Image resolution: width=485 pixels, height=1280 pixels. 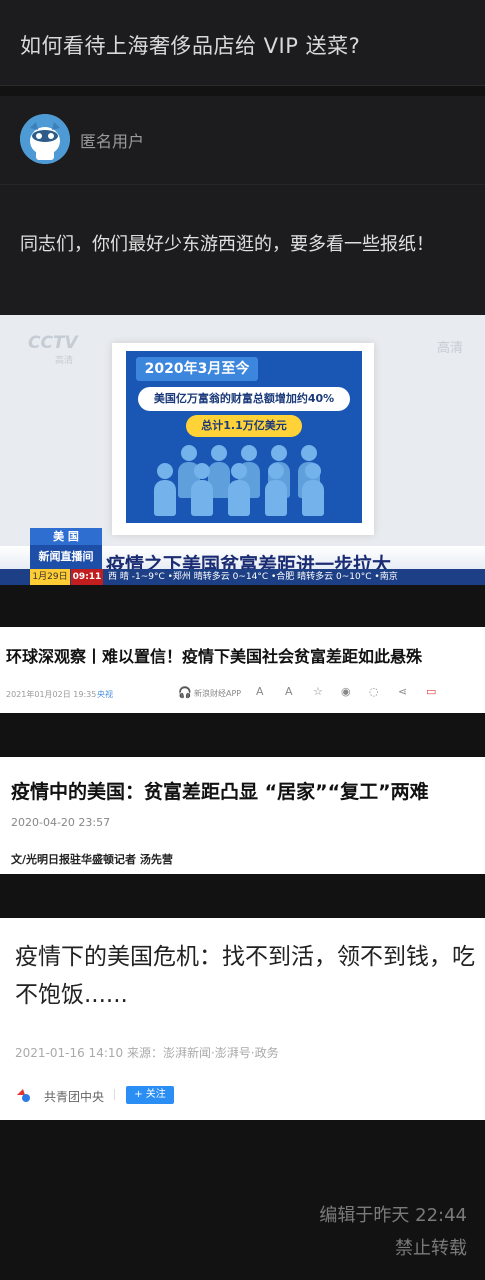 What do you see at coordinates (150, 1095) in the screenshot?
I see `follow-button: + 关注` at bounding box center [150, 1095].